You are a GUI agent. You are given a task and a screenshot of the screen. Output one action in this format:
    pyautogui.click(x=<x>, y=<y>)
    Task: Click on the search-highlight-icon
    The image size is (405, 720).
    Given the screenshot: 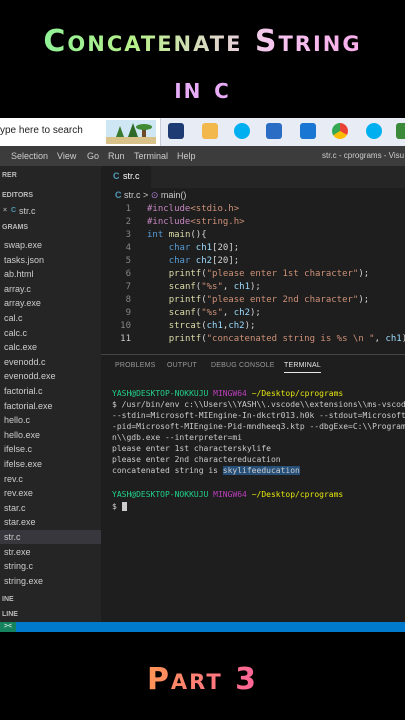 What is the action you would take?
    pyautogui.click(x=131, y=132)
    